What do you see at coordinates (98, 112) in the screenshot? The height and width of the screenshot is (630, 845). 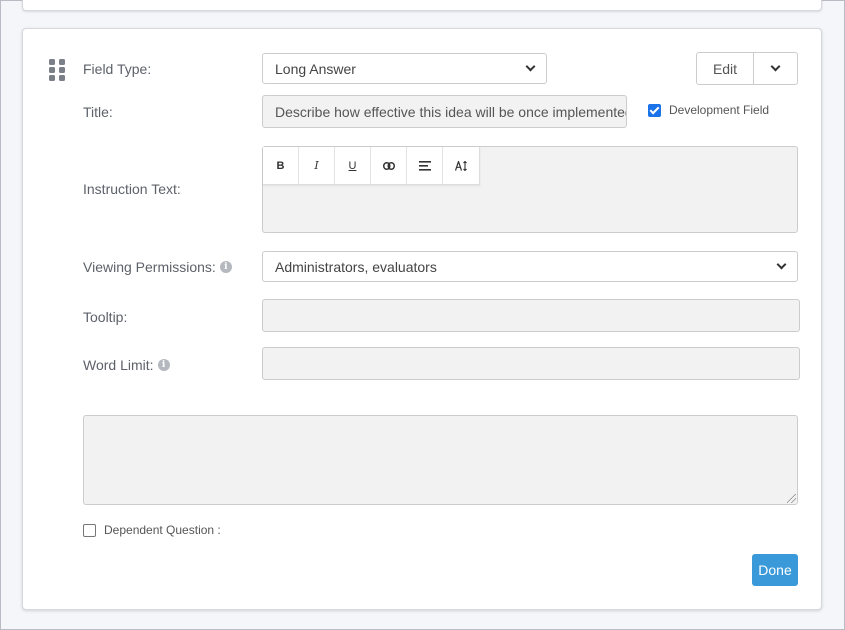 I see `title-label: Title:` at bounding box center [98, 112].